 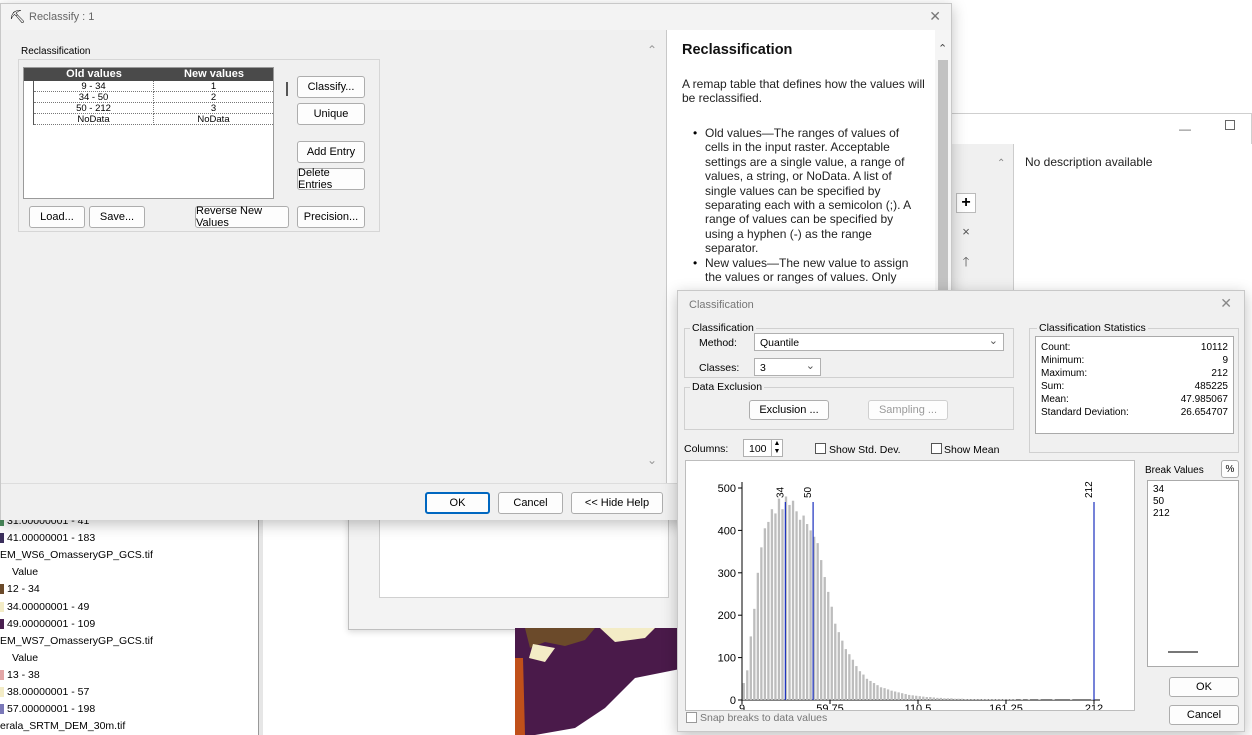 What do you see at coordinates (530, 503) in the screenshot?
I see `cancel-button: Cancel` at bounding box center [530, 503].